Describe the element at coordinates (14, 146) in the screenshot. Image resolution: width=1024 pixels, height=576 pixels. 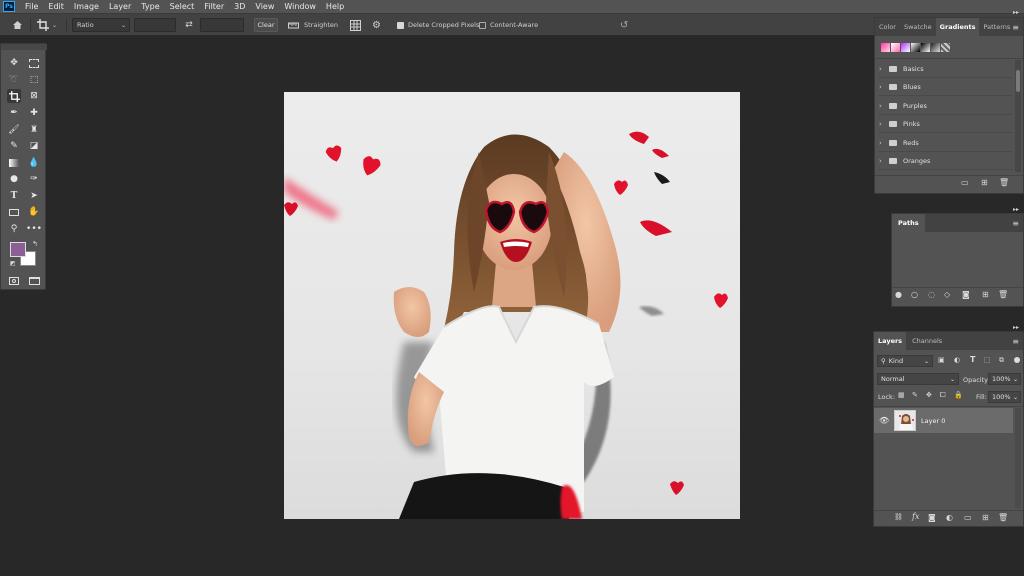
I see `history-brush-tool-icon: ✎` at that location.